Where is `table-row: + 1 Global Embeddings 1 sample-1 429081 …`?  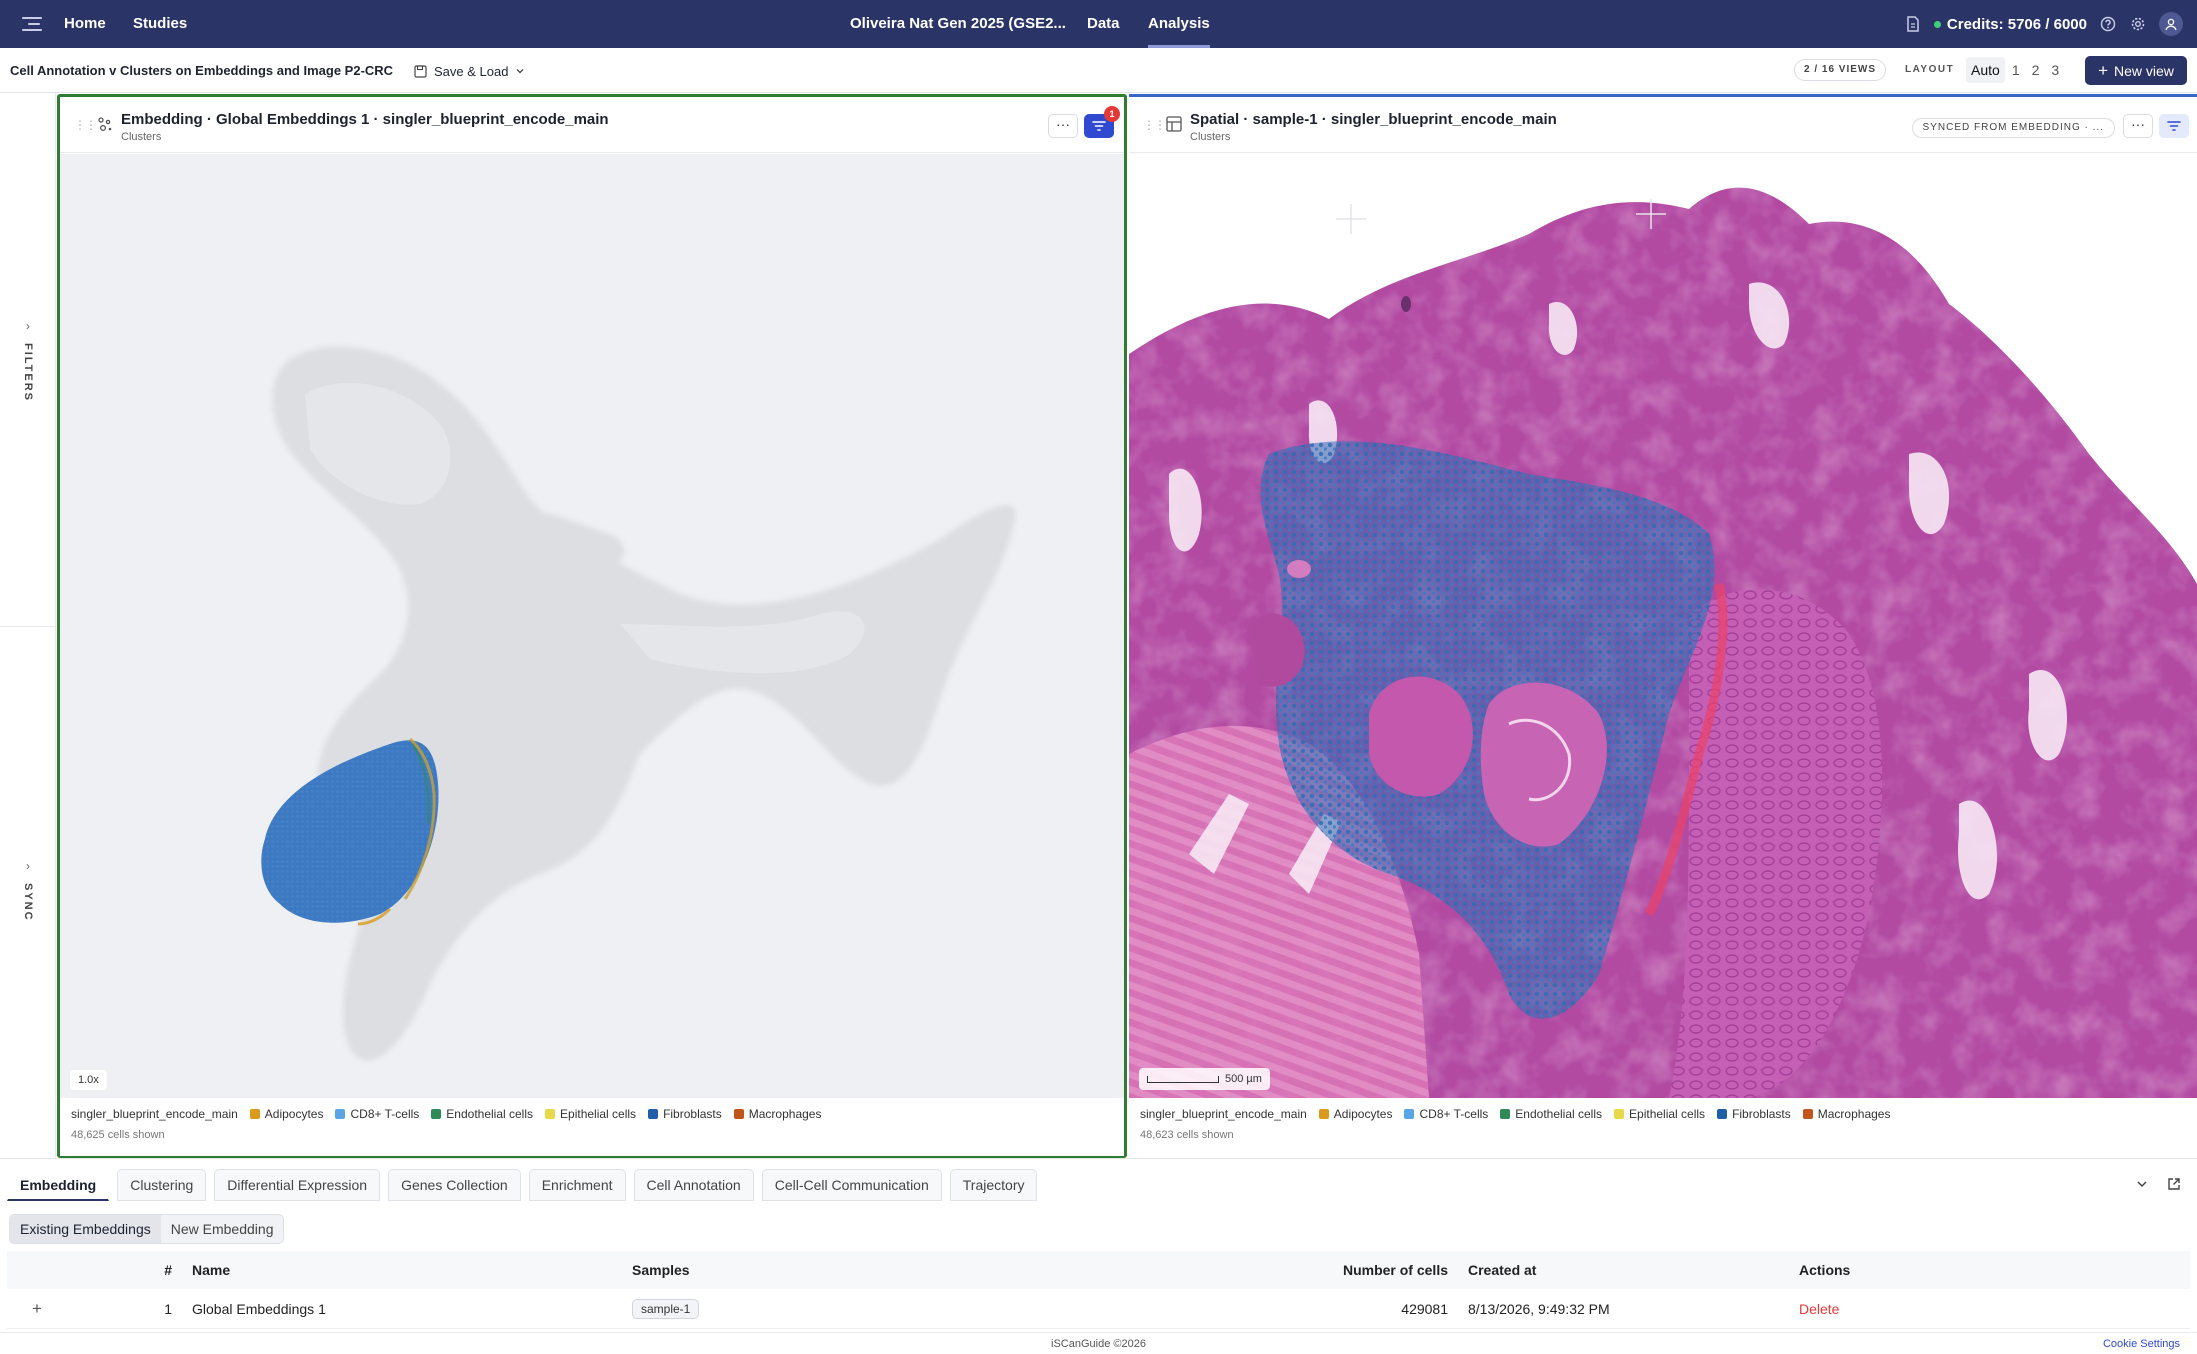 table-row: + 1 Global Embeddings 1 sample-1 429081 … is located at coordinates (1098, 1309).